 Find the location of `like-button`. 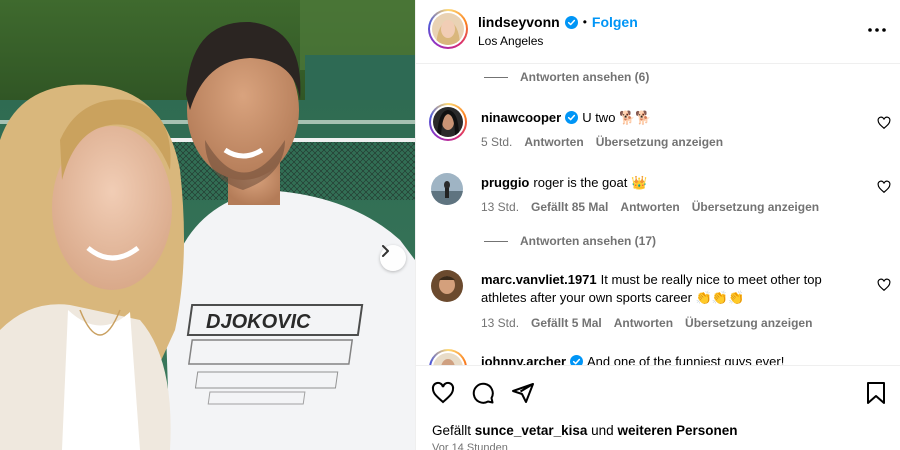

like-button is located at coordinates (443, 393).